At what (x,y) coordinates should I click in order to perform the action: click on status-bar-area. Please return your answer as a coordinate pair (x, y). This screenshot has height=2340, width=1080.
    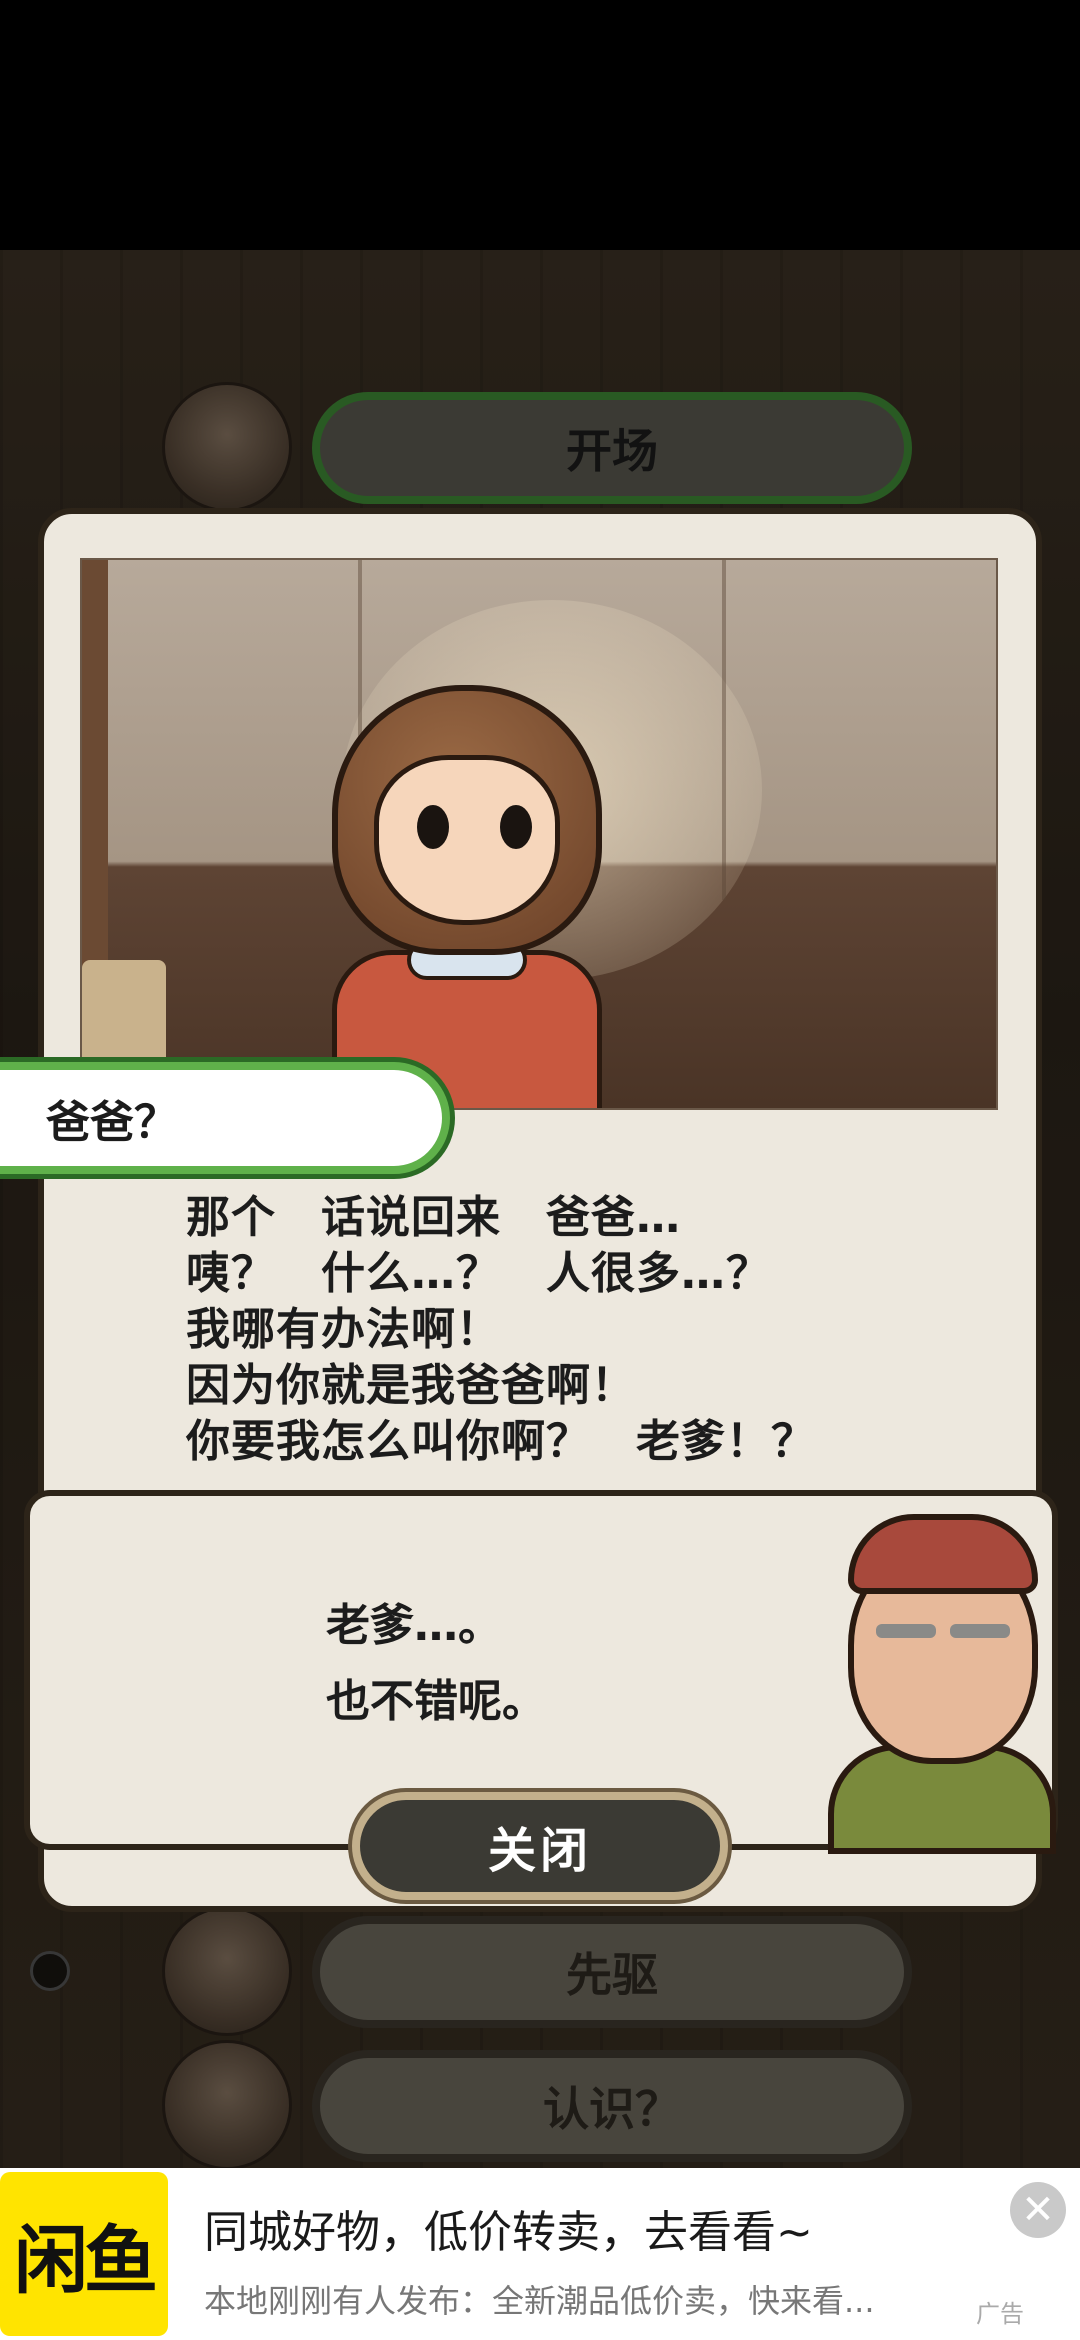
    Looking at the image, I should click on (540, 125).